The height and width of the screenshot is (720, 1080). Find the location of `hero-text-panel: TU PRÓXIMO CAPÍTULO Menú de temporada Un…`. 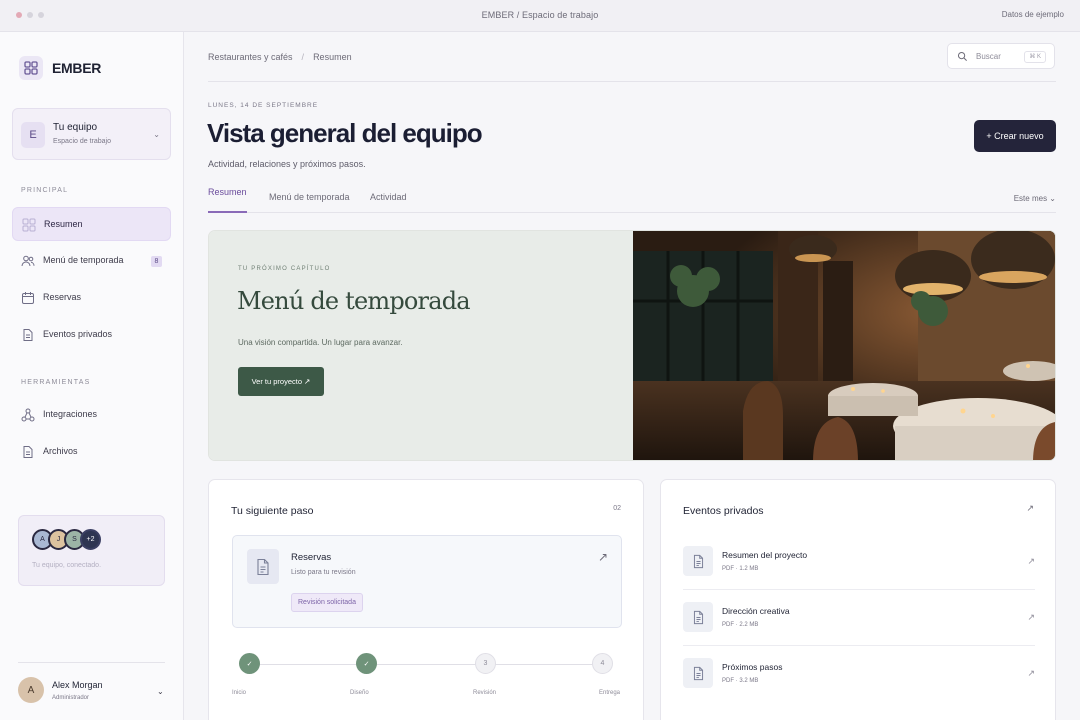

hero-text-panel: TU PRÓXIMO CAPÍTULO Menú de temporada Un… is located at coordinates (421, 345).